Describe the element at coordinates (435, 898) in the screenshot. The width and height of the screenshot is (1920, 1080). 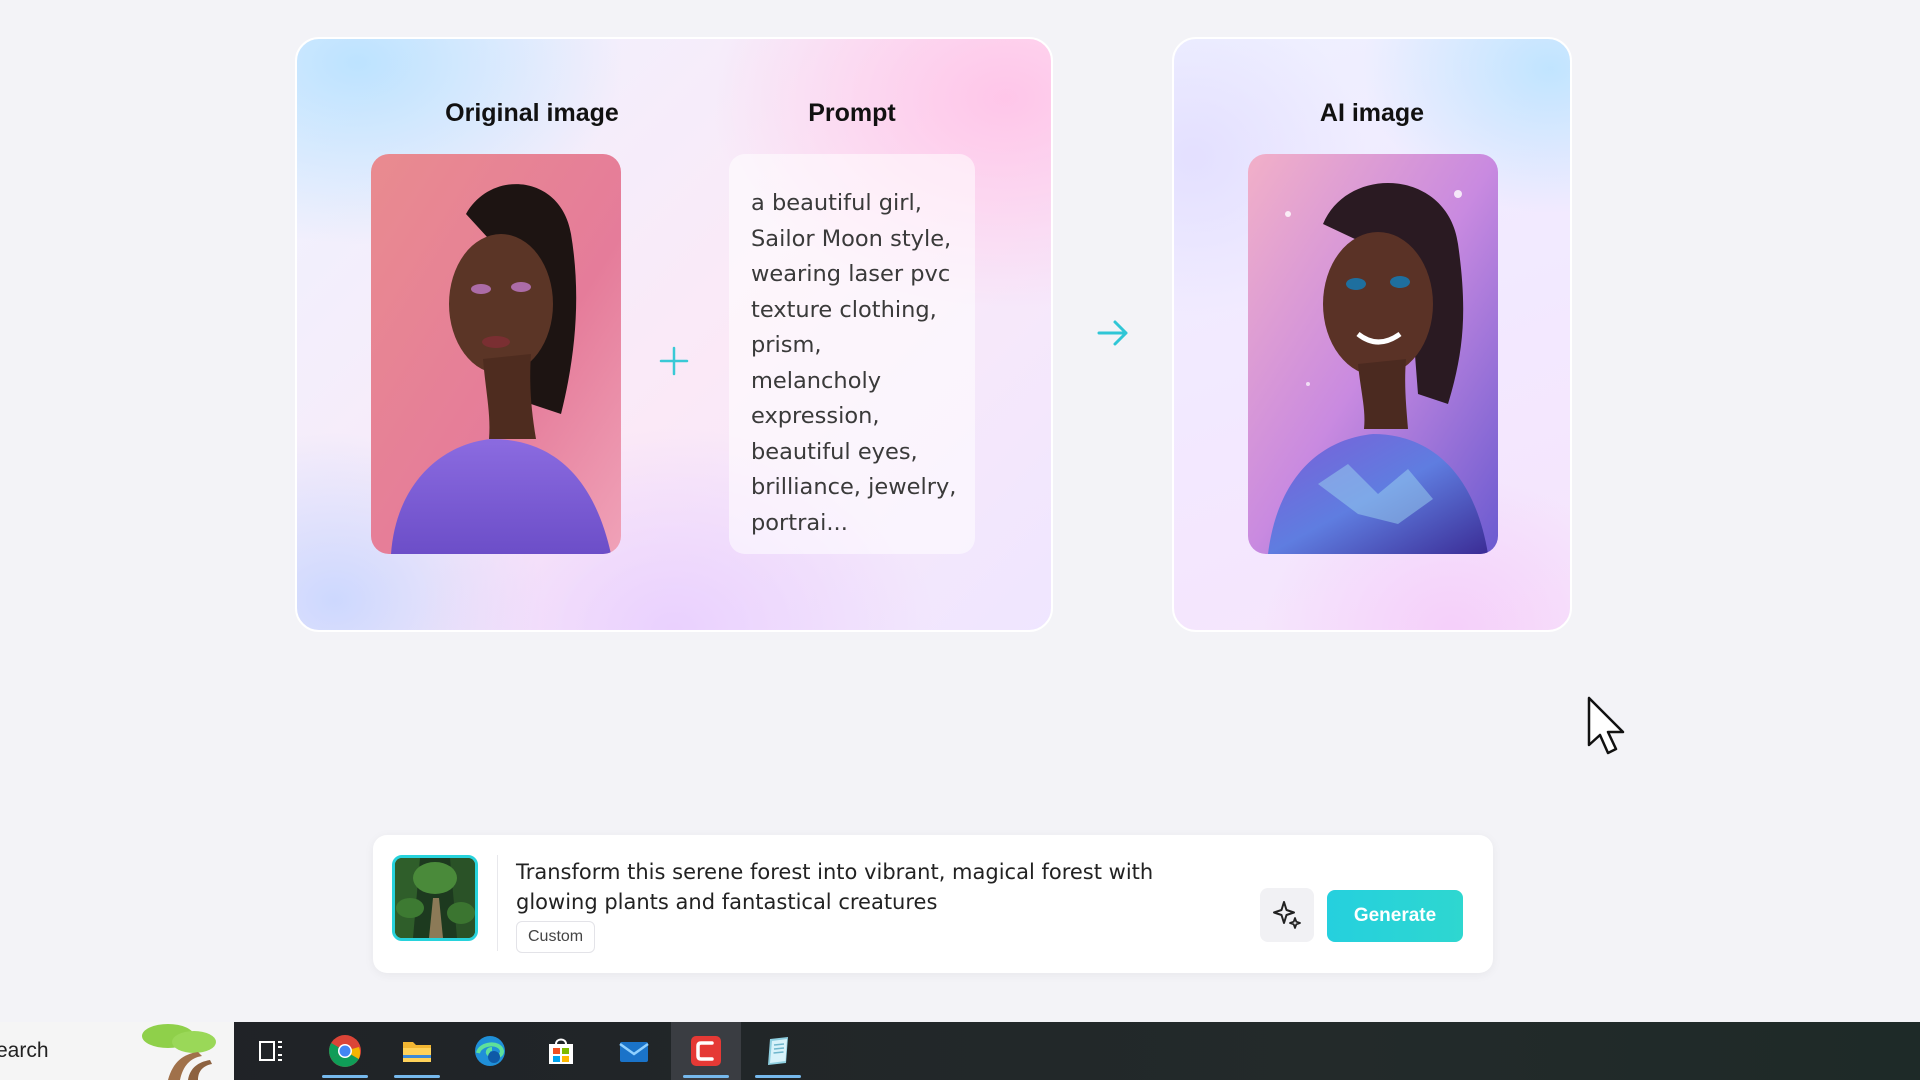
I see `forest-thumbnail` at that location.